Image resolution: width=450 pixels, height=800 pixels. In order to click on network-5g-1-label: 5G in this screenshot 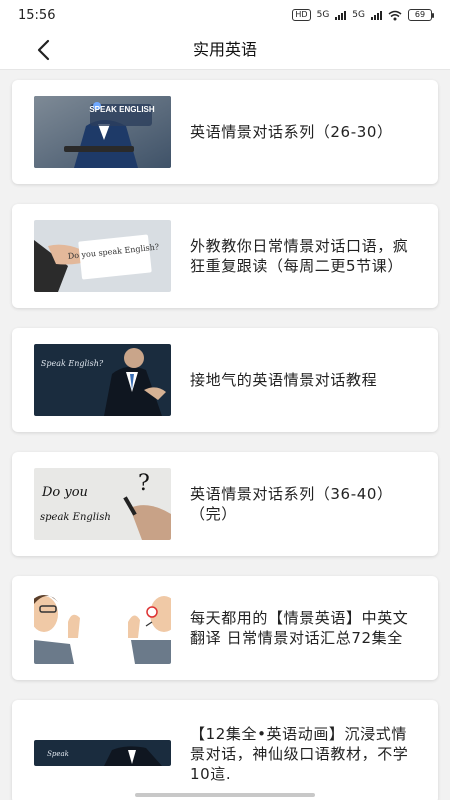, I will do `click(323, 15)`.